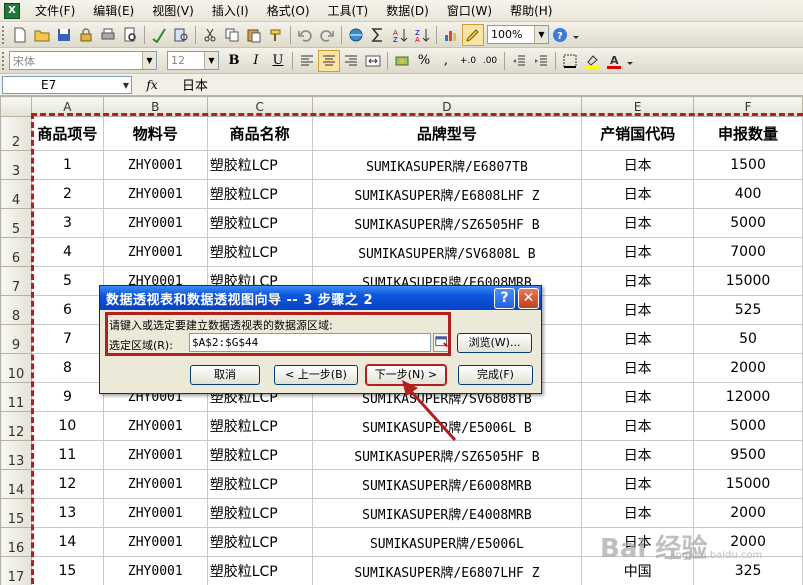  Describe the element at coordinates (67, 281) in the screenshot. I see `table-cell: 5` at that location.